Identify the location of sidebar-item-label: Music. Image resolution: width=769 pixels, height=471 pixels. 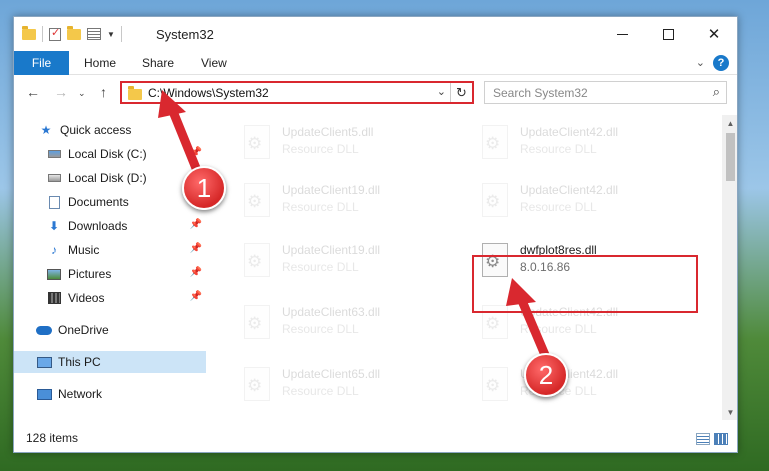
(84, 250).